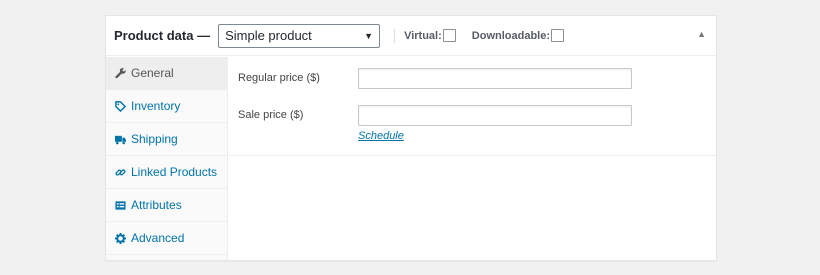 Image resolution: width=820 pixels, height=275 pixels. I want to click on tab-attributes-label: Attributes, so click(156, 205).